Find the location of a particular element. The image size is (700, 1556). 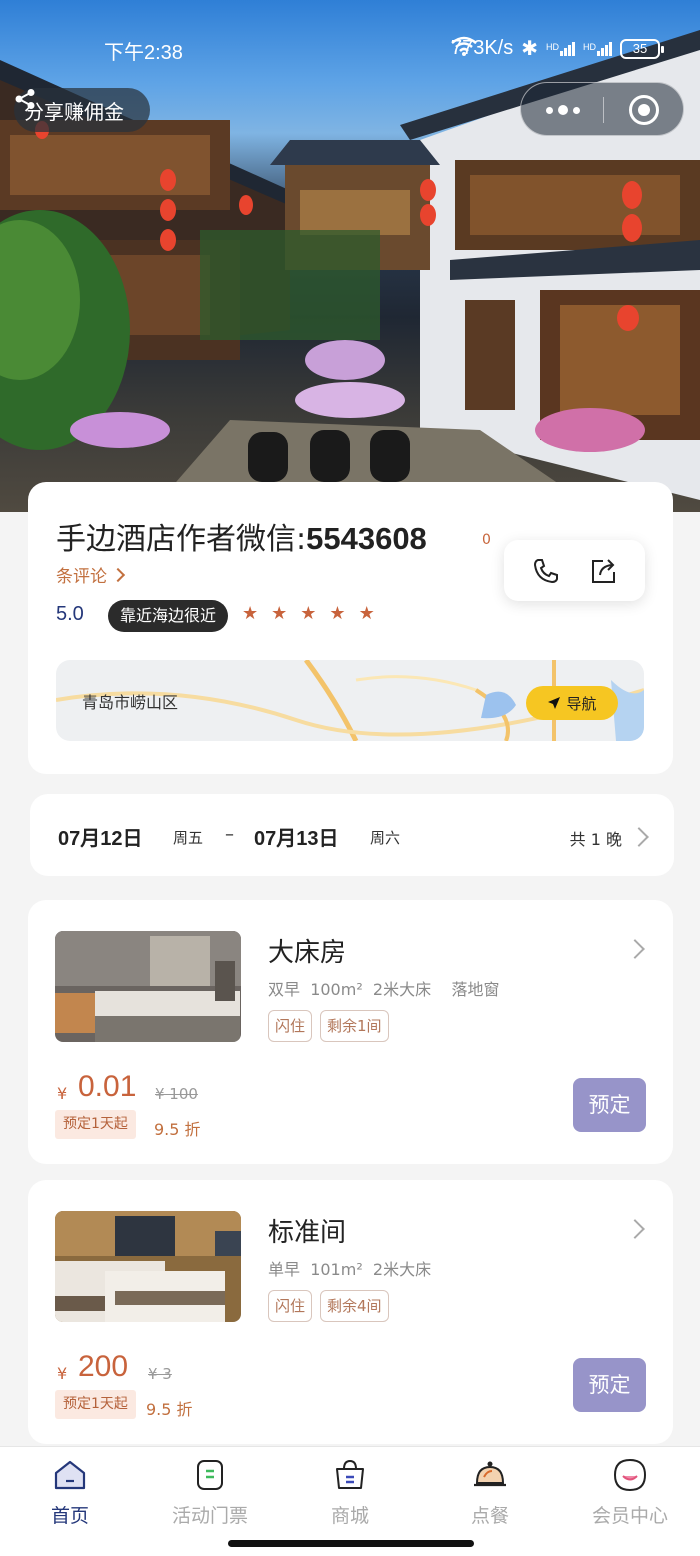

share-earn-button: 分享赚佣金 is located at coordinates (82, 110).